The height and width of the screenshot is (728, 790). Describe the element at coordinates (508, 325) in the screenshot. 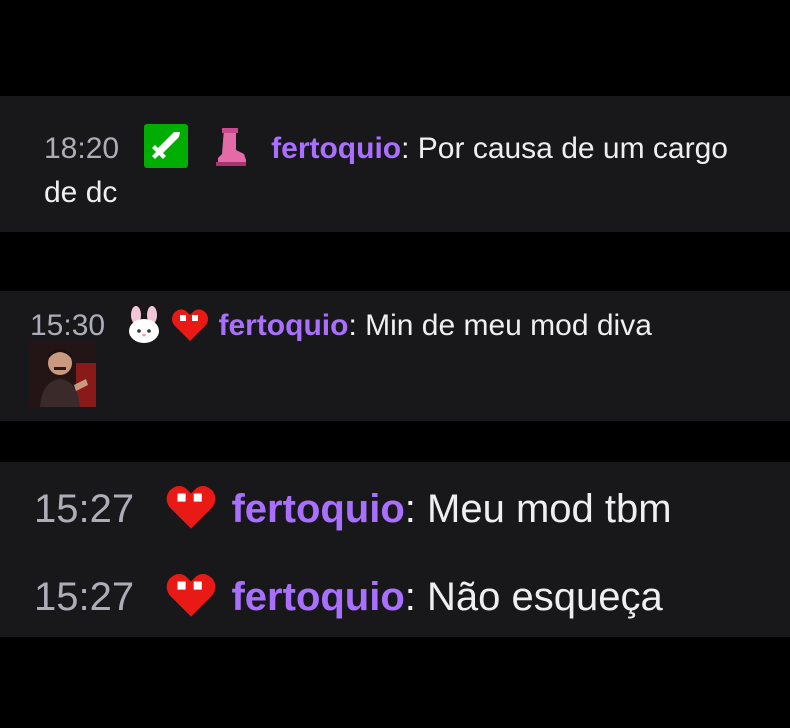

I see `message-text: Min de meu mod diva` at that location.